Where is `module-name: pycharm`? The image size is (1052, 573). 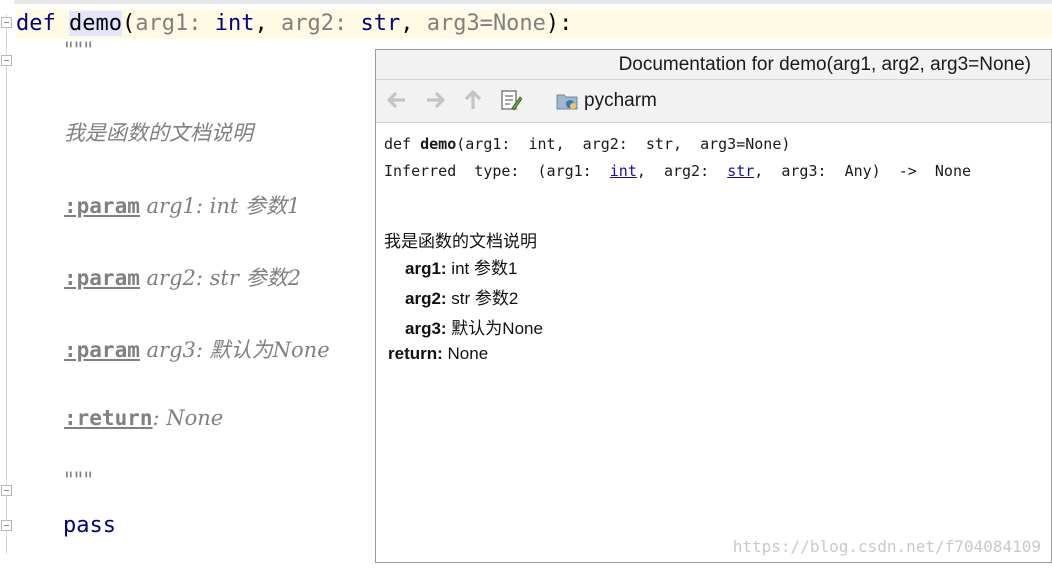
module-name: pycharm is located at coordinates (620, 100).